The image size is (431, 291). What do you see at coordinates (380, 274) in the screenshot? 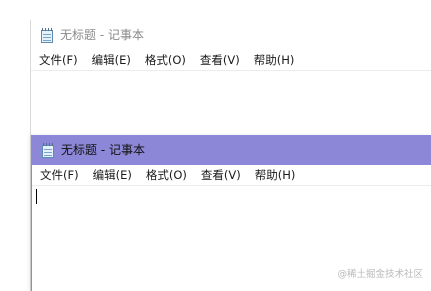
I see `watermark: @稀土掘金技术社区` at bounding box center [380, 274].